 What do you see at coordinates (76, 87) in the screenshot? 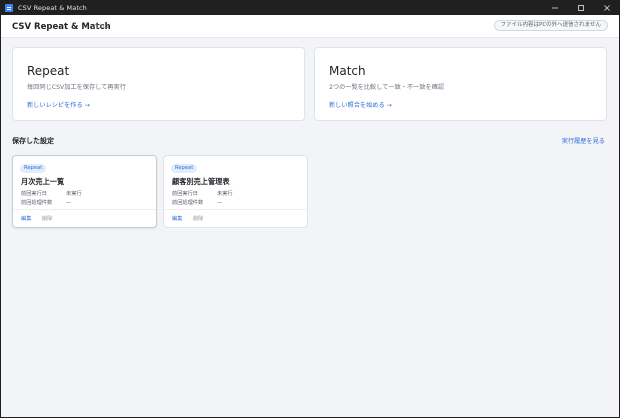
I see `repeat-card-description: 毎回同じCSV加工を保存して再実行` at bounding box center [76, 87].